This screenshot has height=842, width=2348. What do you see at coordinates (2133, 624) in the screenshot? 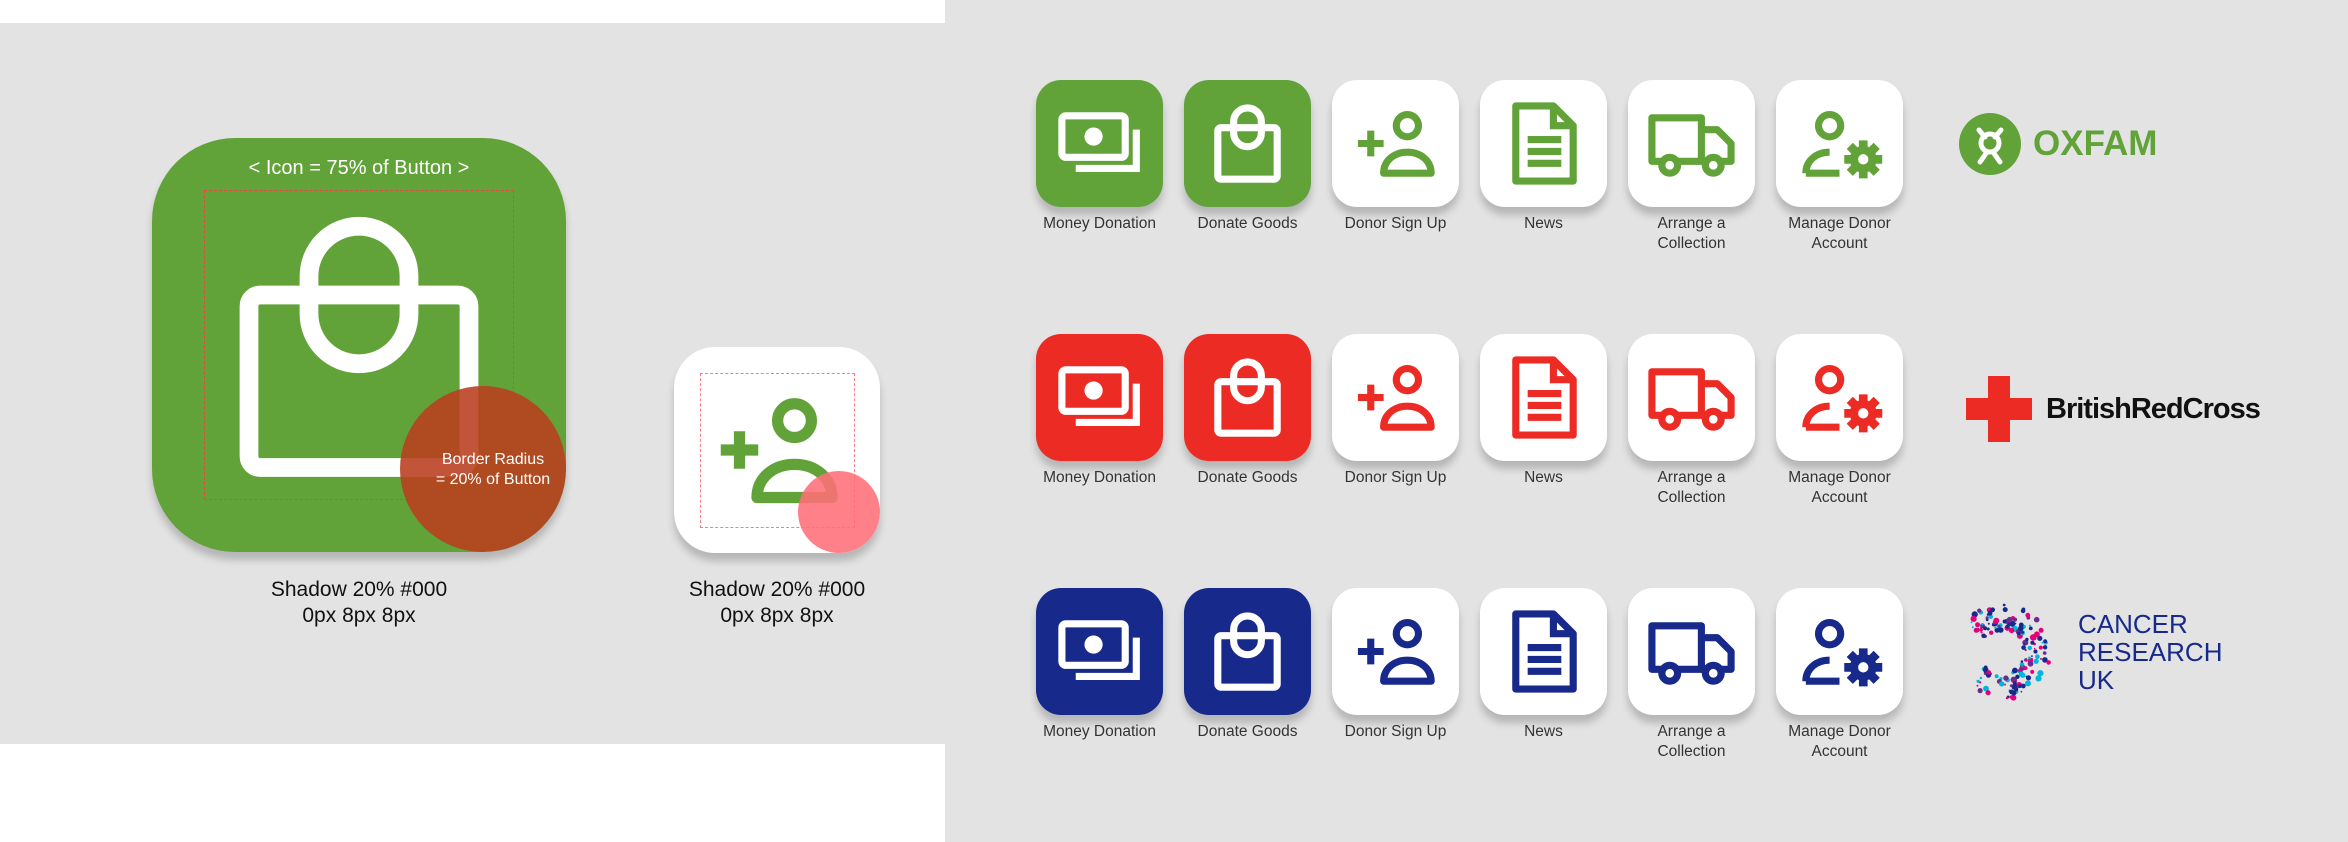
I see `wordmark-line1: CANCER` at bounding box center [2133, 624].